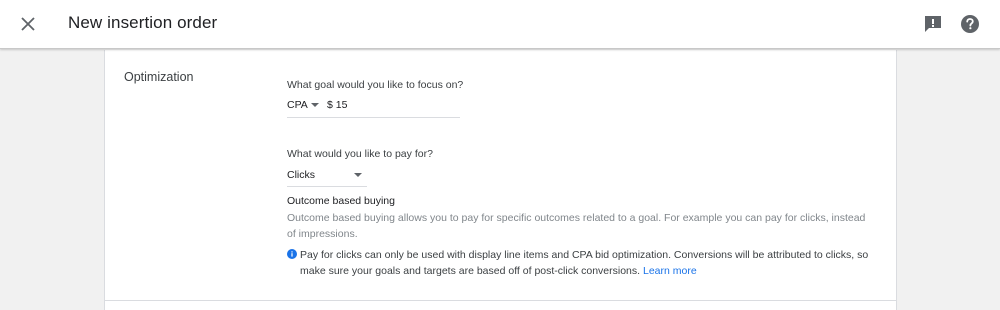 The height and width of the screenshot is (310, 1000). What do you see at coordinates (375, 85) in the screenshot?
I see `goal-question-label: What goal would you like to focus on?` at bounding box center [375, 85].